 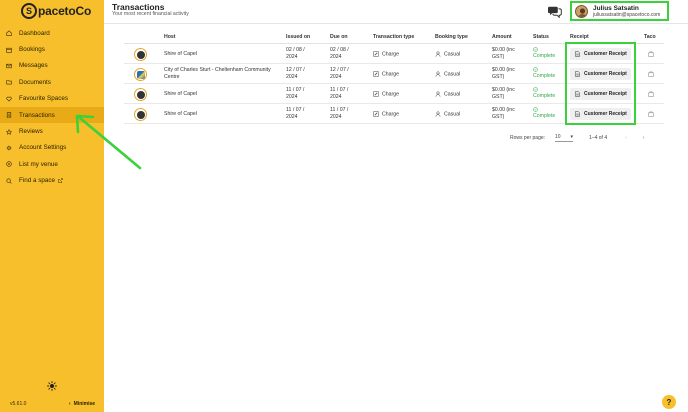 What do you see at coordinates (33, 66) in the screenshot?
I see `sidebar-item-label: Messages` at bounding box center [33, 66].